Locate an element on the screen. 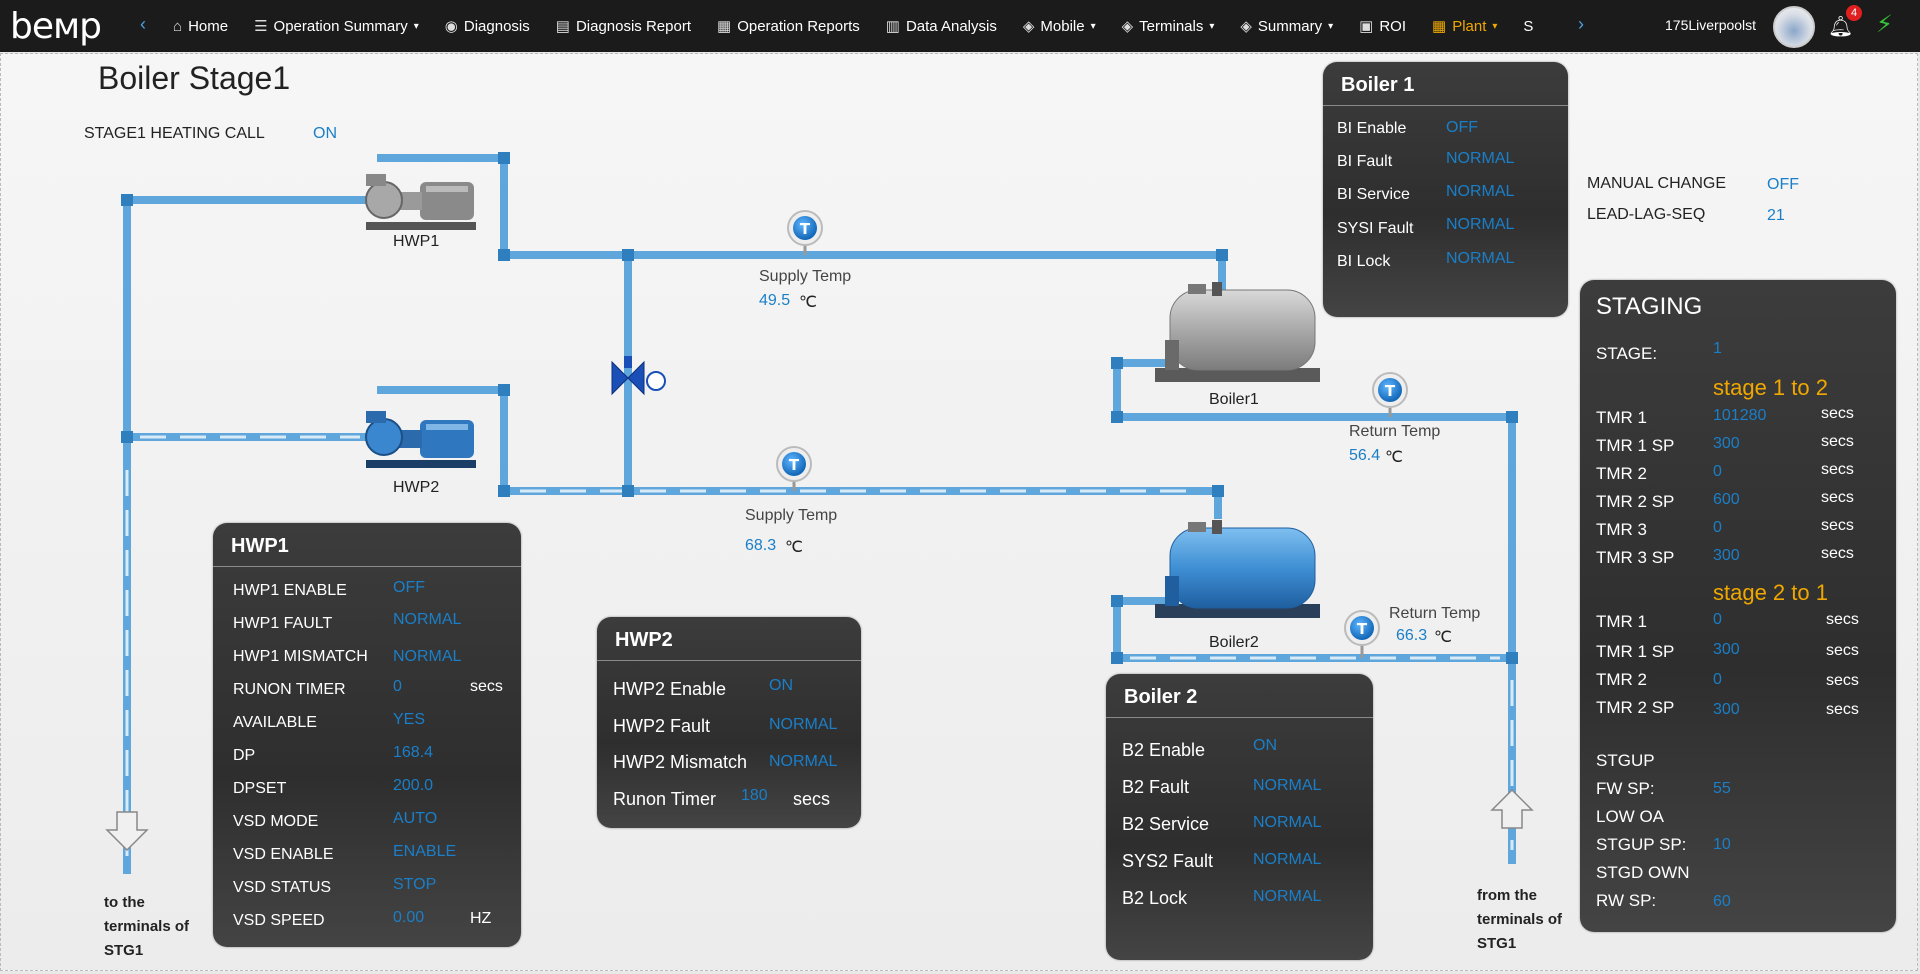 Image resolution: width=1920 pixels, height=974 pixels. return-temp-1-value: 56.4 is located at coordinates (1365, 455).